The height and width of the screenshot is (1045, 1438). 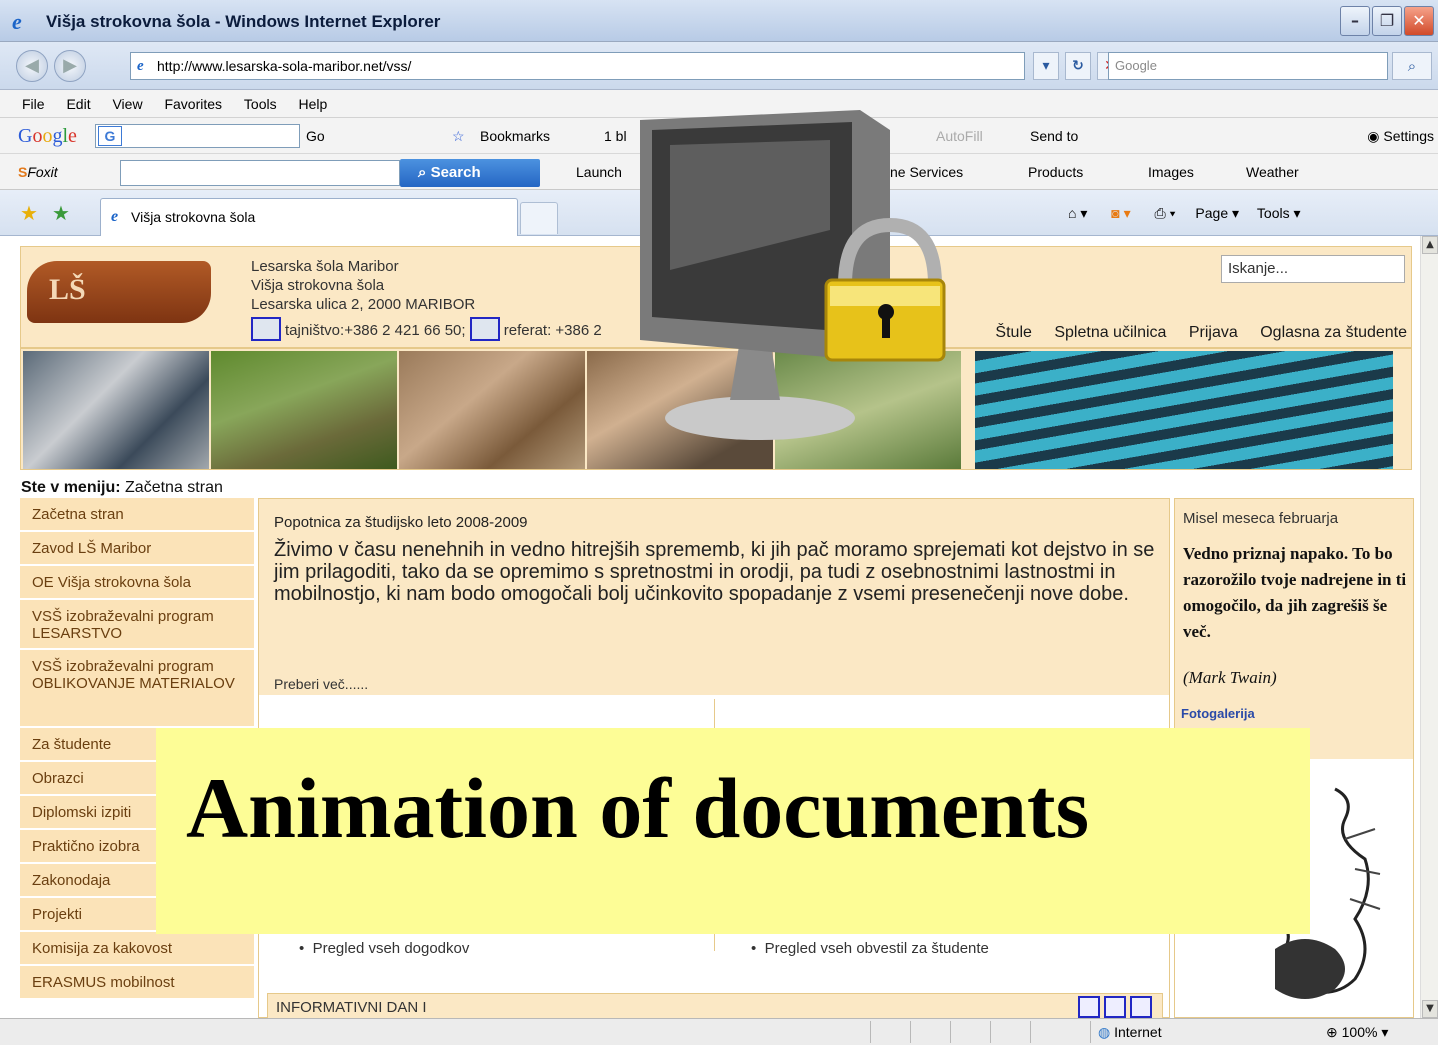 I want to click on weather-button: Weather, so click(x=1272, y=172).